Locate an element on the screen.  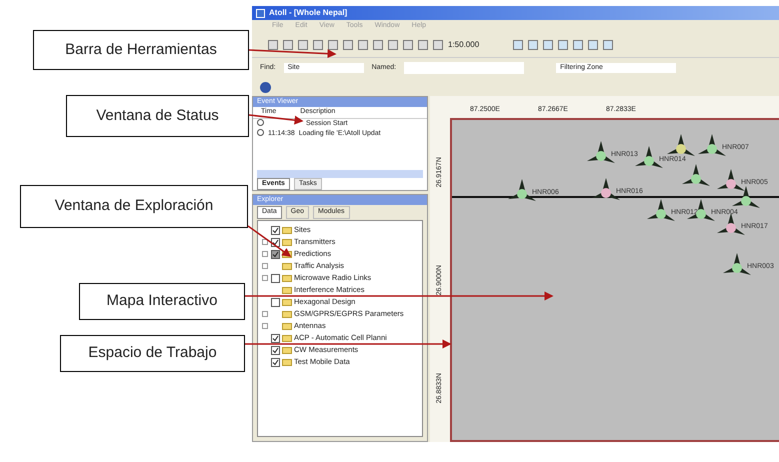
globe-icon is located at coordinates (265, 87).